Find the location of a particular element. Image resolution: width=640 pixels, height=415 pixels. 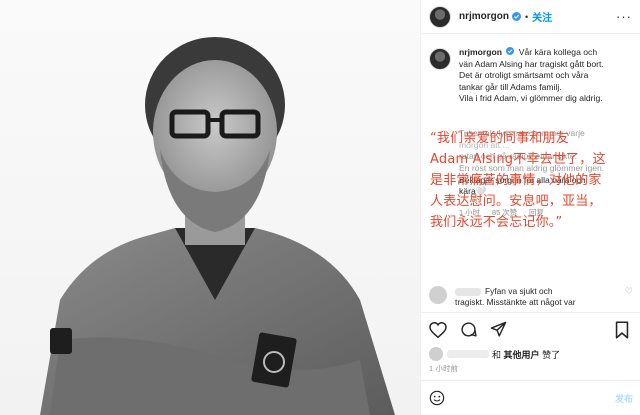

post-header: nrjmorgon • 关注 ··· is located at coordinates (530, 17).